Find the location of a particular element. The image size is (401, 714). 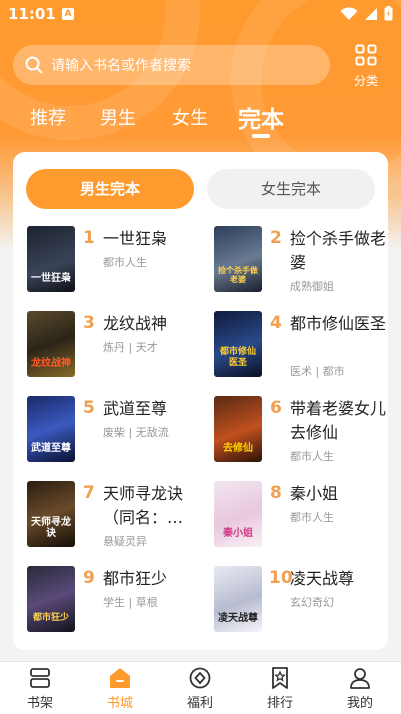

nav-mine: 我的 is located at coordinates (360, 688).